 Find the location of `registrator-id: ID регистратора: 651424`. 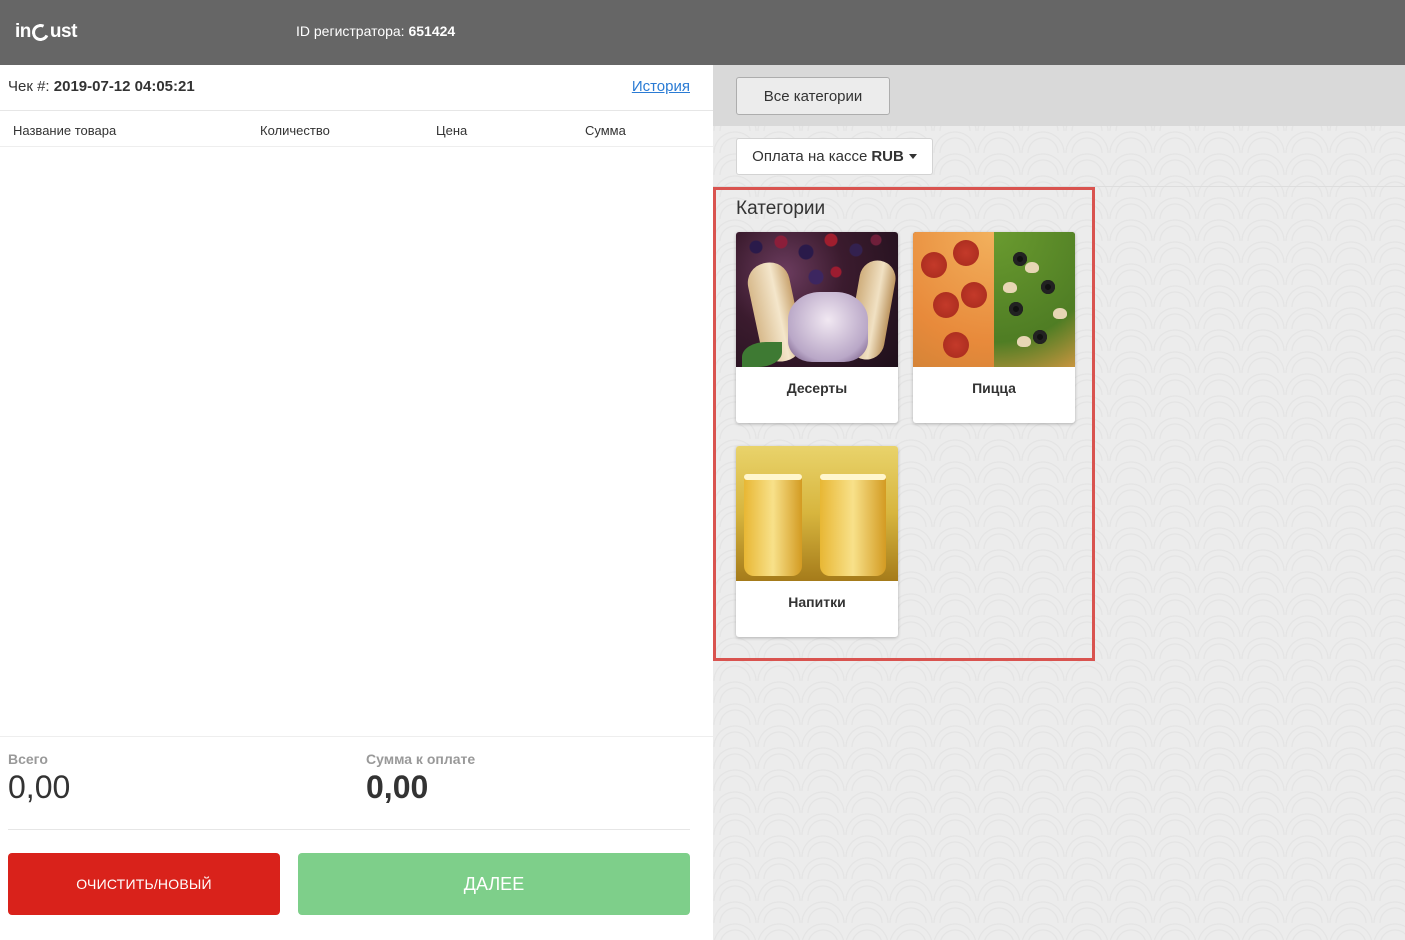

registrator-id: ID регистратора: 651424 is located at coordinates (375, 31).